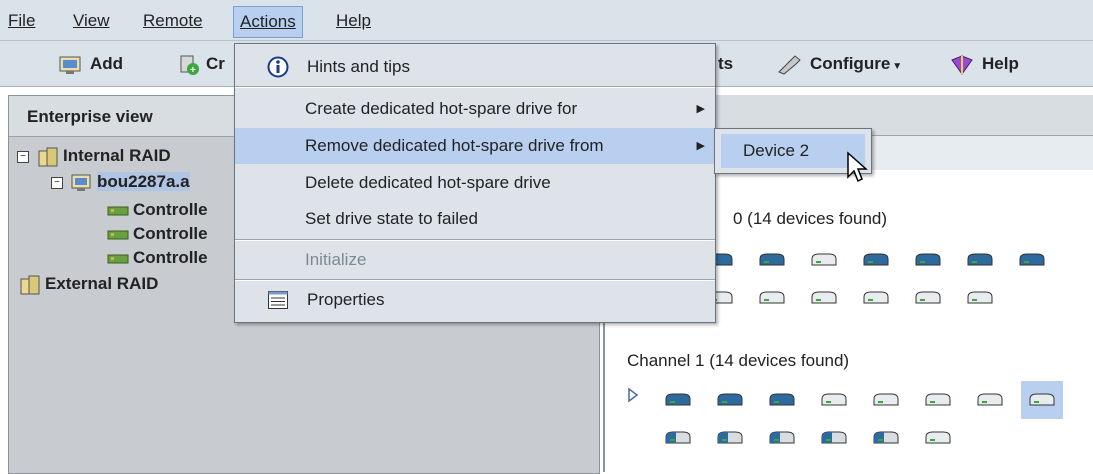  Describe the element at coordinates (810, 218) in the screenshot. I see `channel-0-label: 0 (14 devices found)` at that location.